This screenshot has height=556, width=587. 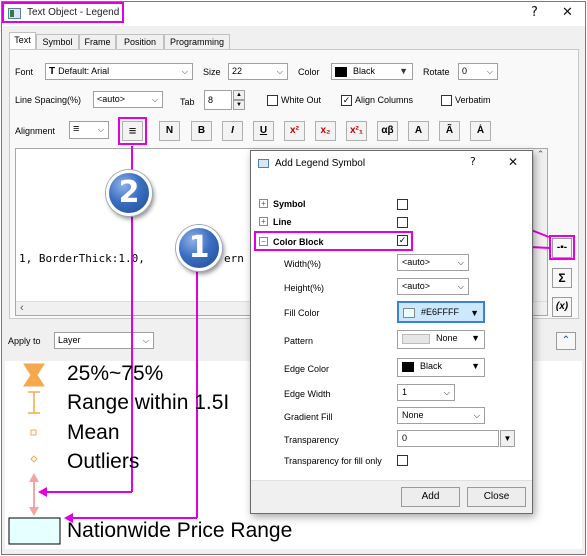 I want to click on edge-width-select: 1 ⌵, so click(x=426, y=392).